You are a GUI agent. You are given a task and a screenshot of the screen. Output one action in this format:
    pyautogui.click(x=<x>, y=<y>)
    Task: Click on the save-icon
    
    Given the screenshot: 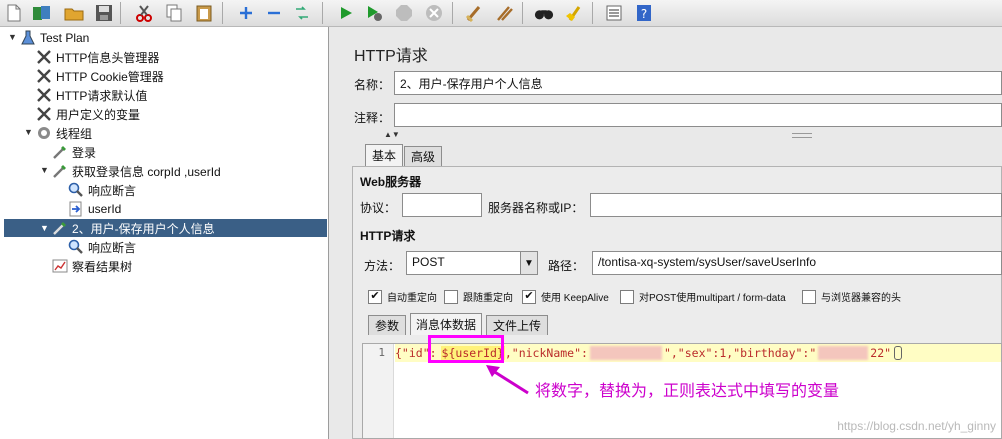 What is the action you would take?
    pyautogui.click(x=104, y=13)
    